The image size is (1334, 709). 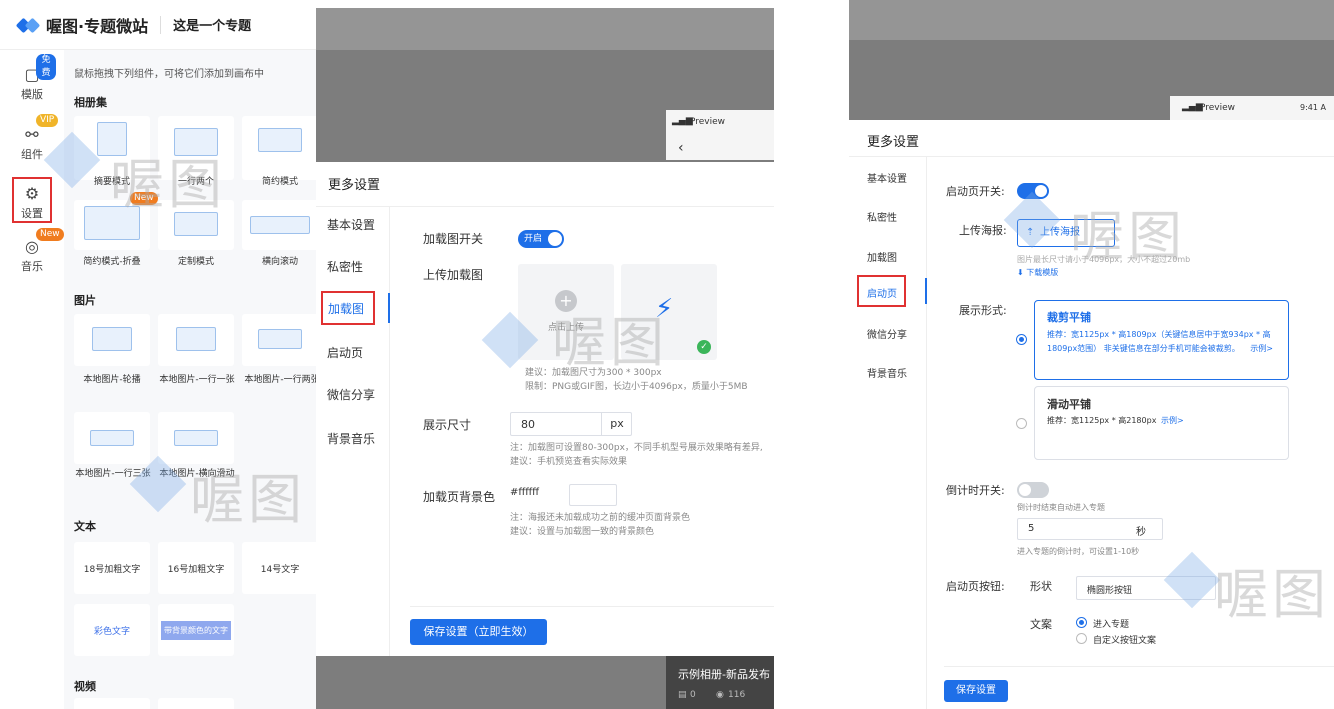 What do you see at coordinates (571, 424) in the screenshot?
I see `size-input: 80 px` at bounding box center [571, 424].